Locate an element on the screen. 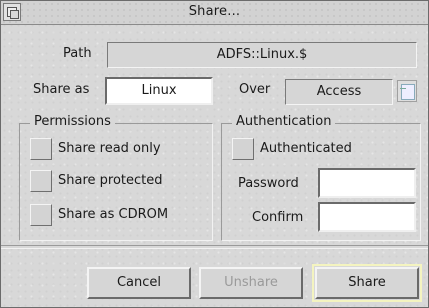  share-as-input: Linux is located at coordinates (159, 91).